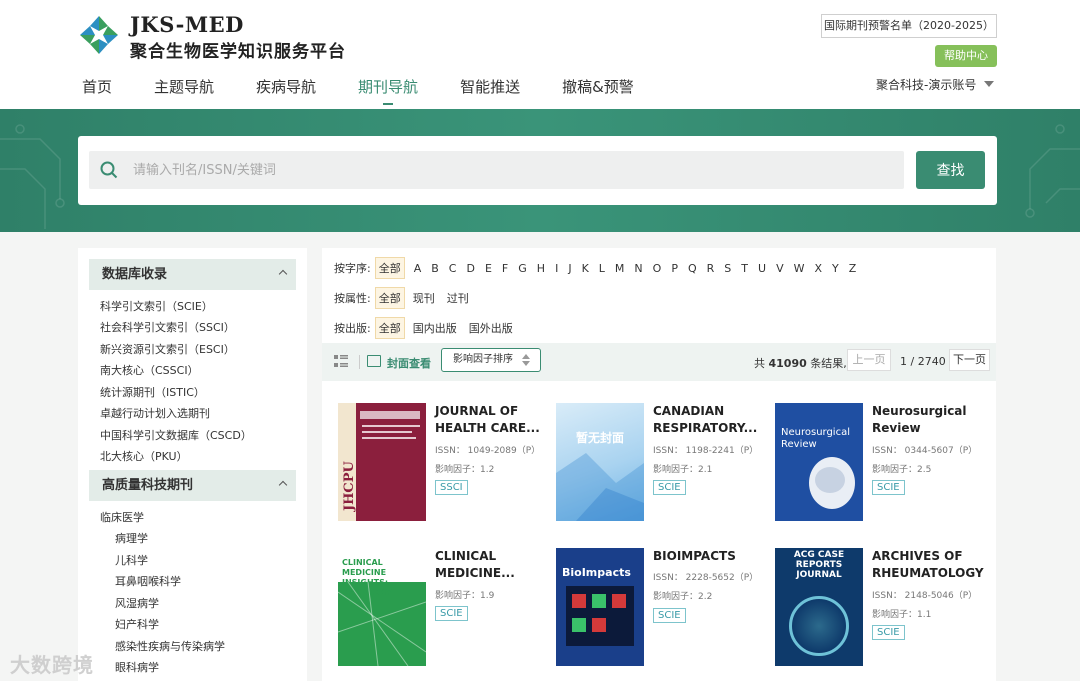 This screenshot has width=1080, height=681. I want to click on prev-page-button: 上一页, so click(869, 360).